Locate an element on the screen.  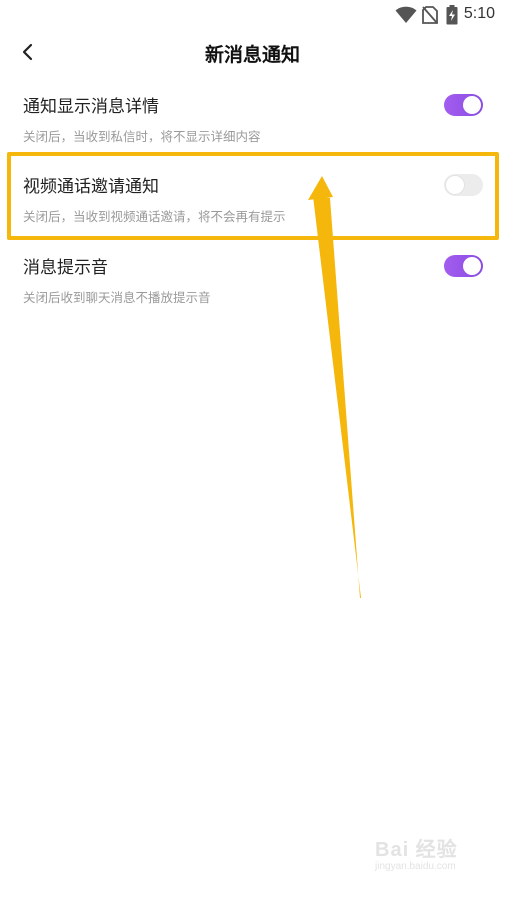
status-bar: 5:10 is located at coordinates (252, 15).